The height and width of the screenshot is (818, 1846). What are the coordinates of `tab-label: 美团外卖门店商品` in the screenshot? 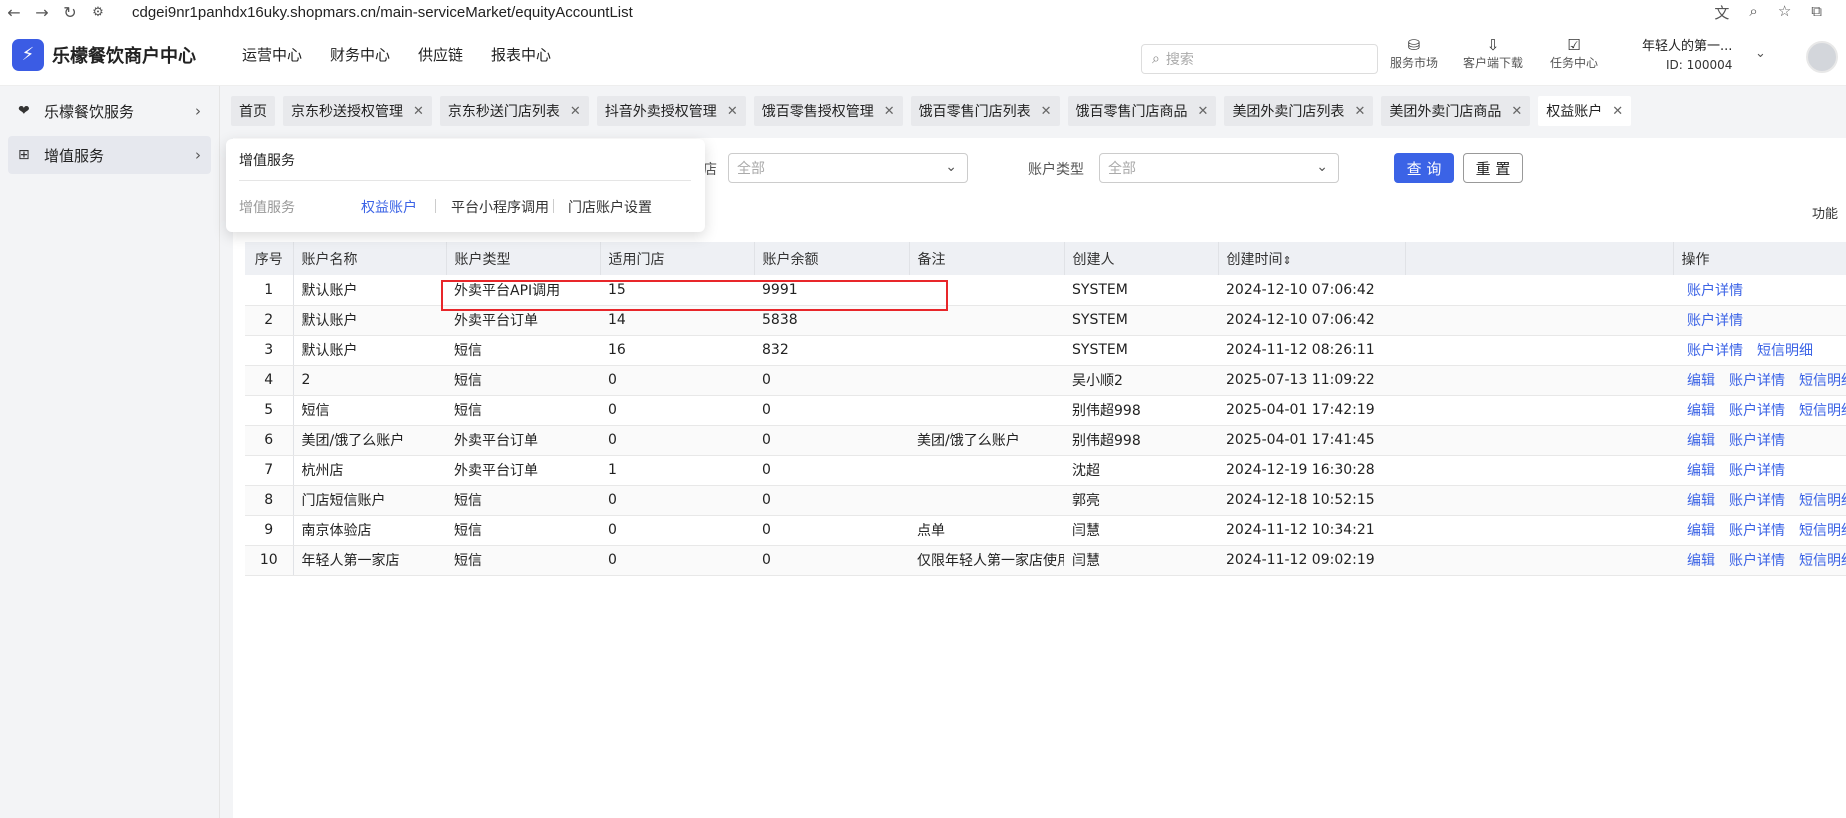 It's located at (1445, 112).